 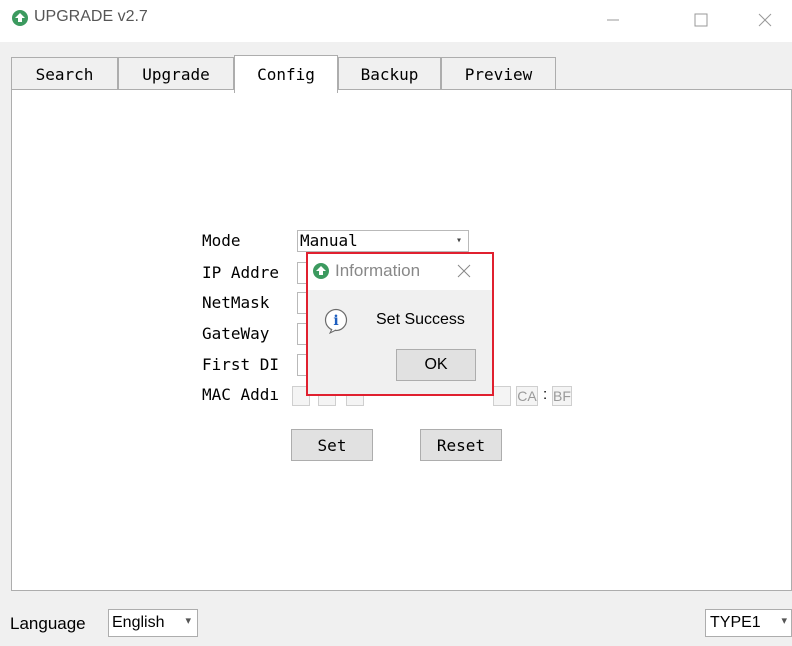 I want to click on close-button, so click(x=765, y=20).